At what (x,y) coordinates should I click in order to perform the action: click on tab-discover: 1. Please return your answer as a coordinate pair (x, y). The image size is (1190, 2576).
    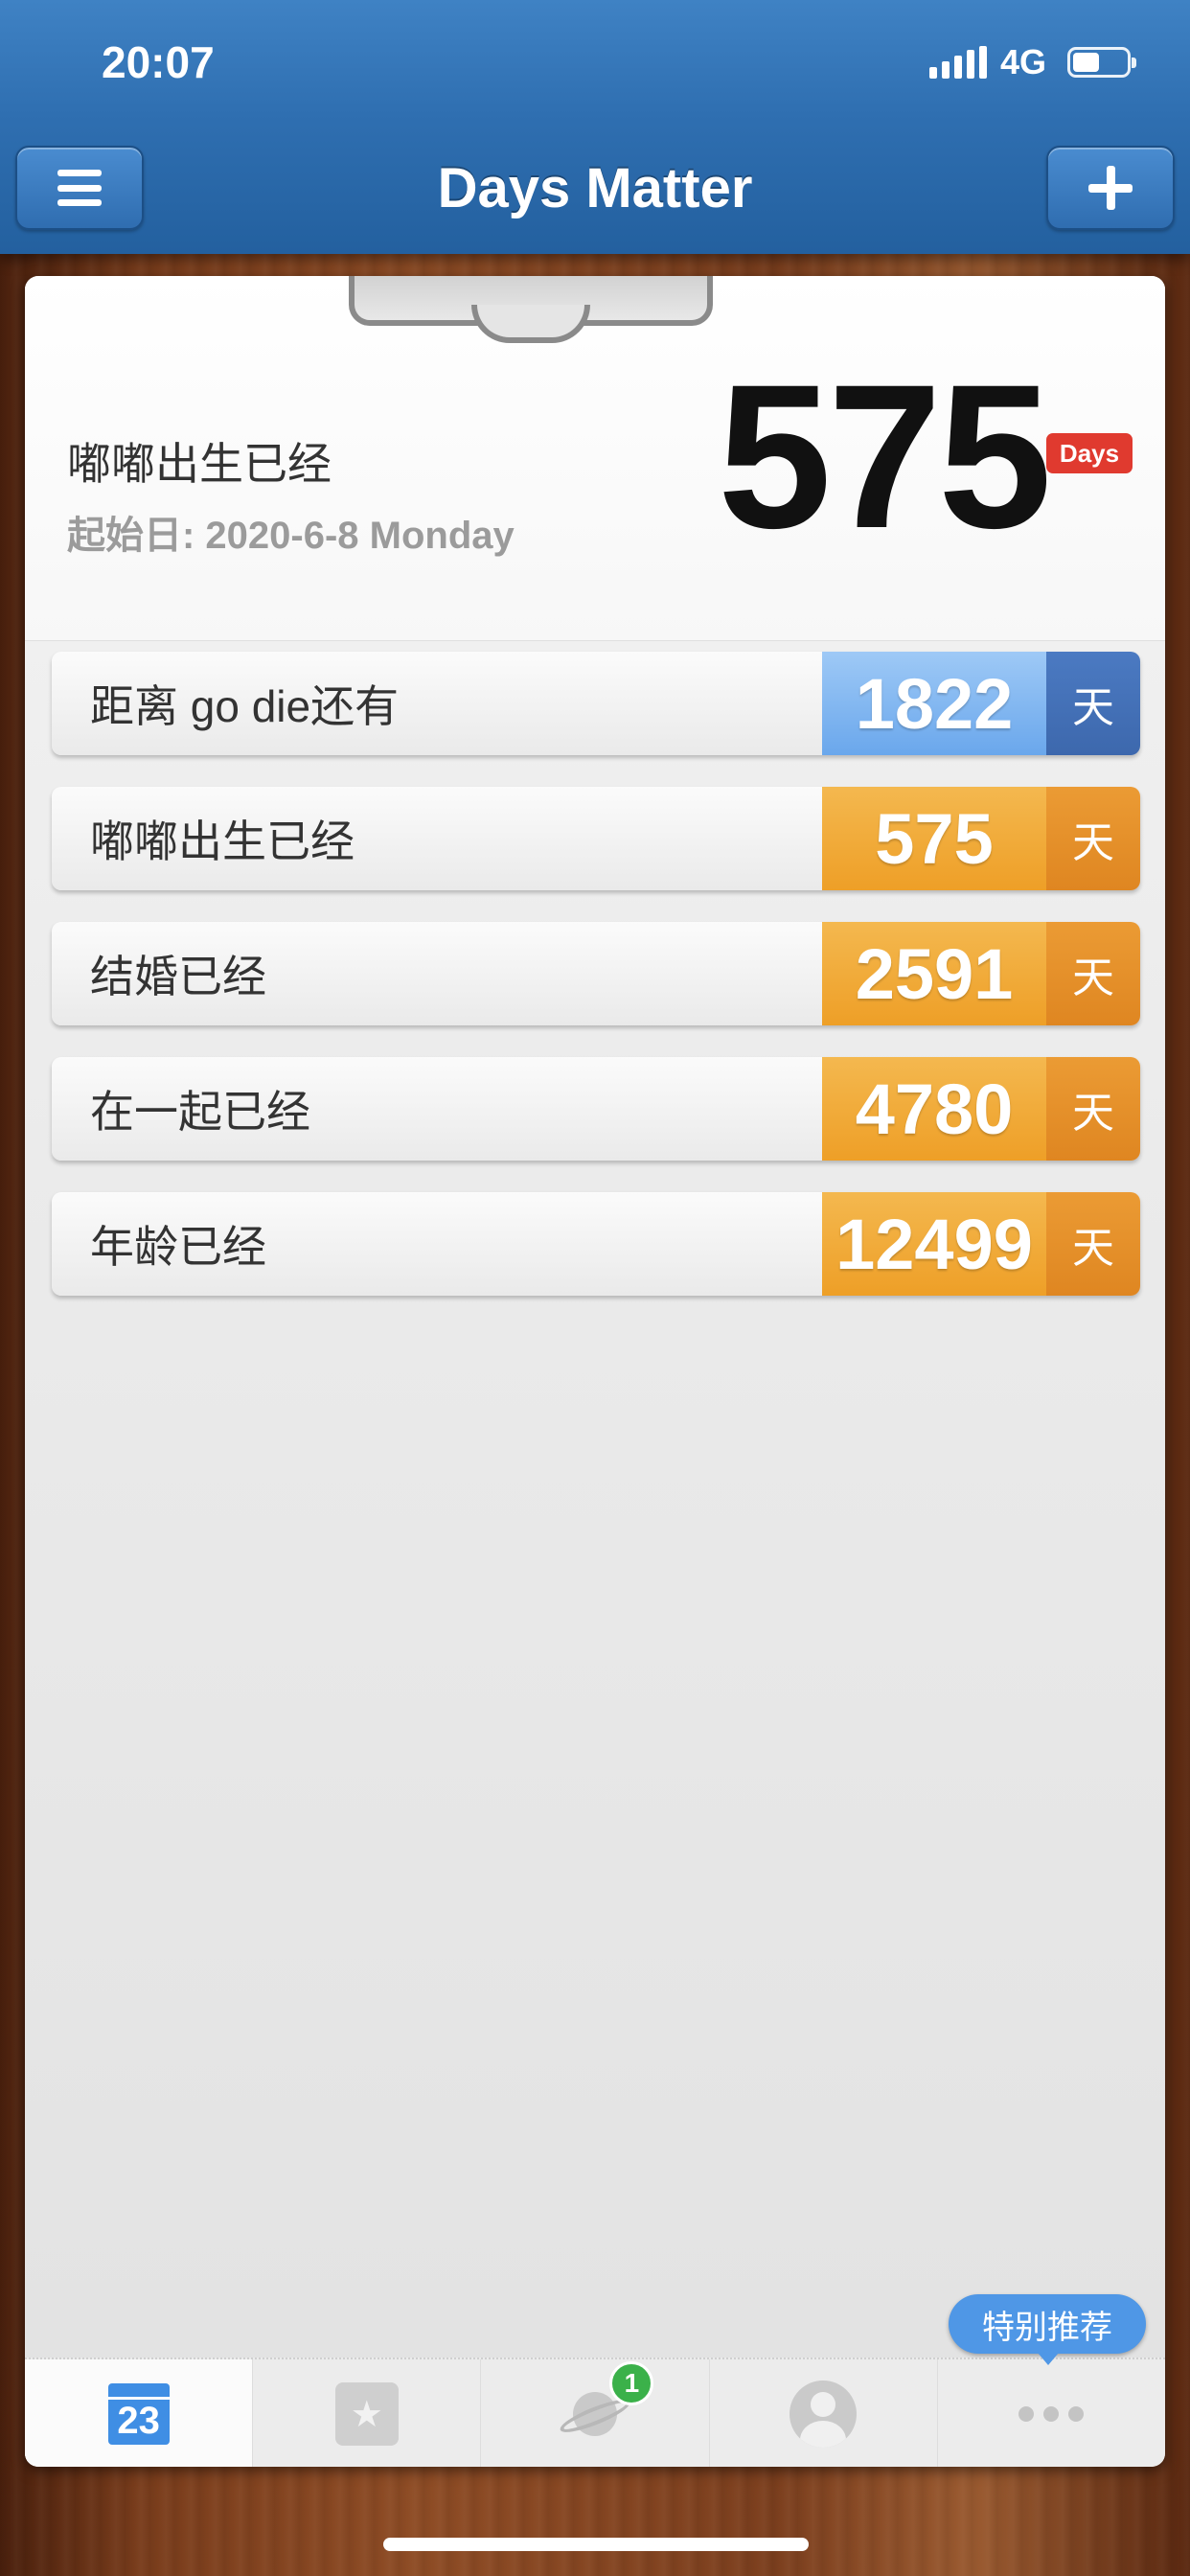
    Looking at the image, I should click on (595, 2413).